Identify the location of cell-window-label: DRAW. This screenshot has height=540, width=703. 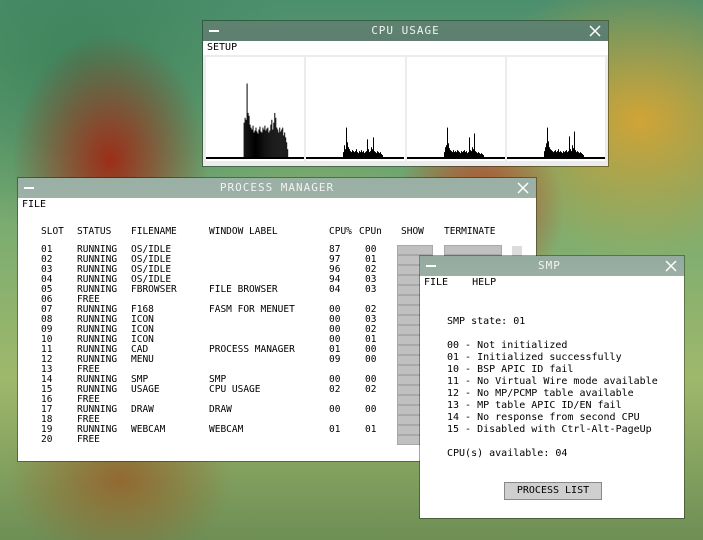
(220, 409).